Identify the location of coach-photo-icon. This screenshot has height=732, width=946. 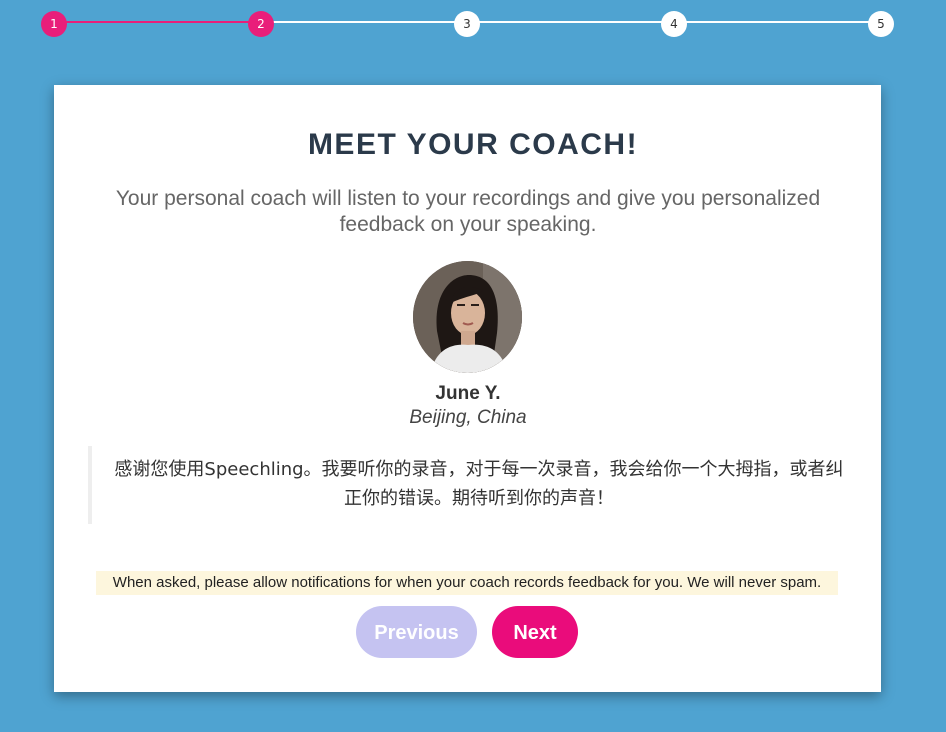
(467, 317).